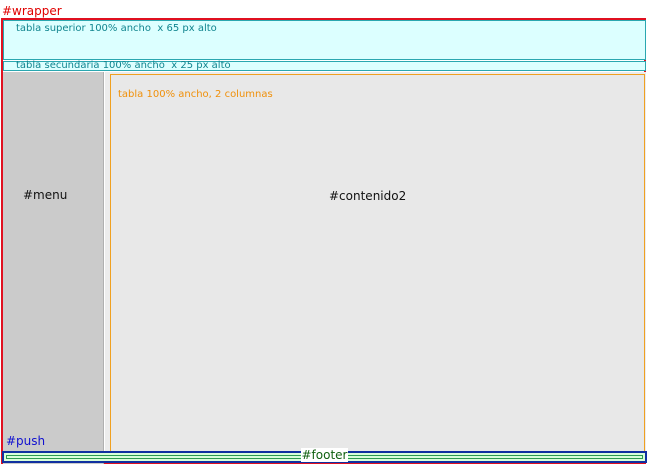 The width and height of the screenshot is (650, 466). Describe the element at coordinates (324, 65) in the screenshot. I see `secondary-table: tabla secundaria 100% ancho x 25 px alto` at that location.